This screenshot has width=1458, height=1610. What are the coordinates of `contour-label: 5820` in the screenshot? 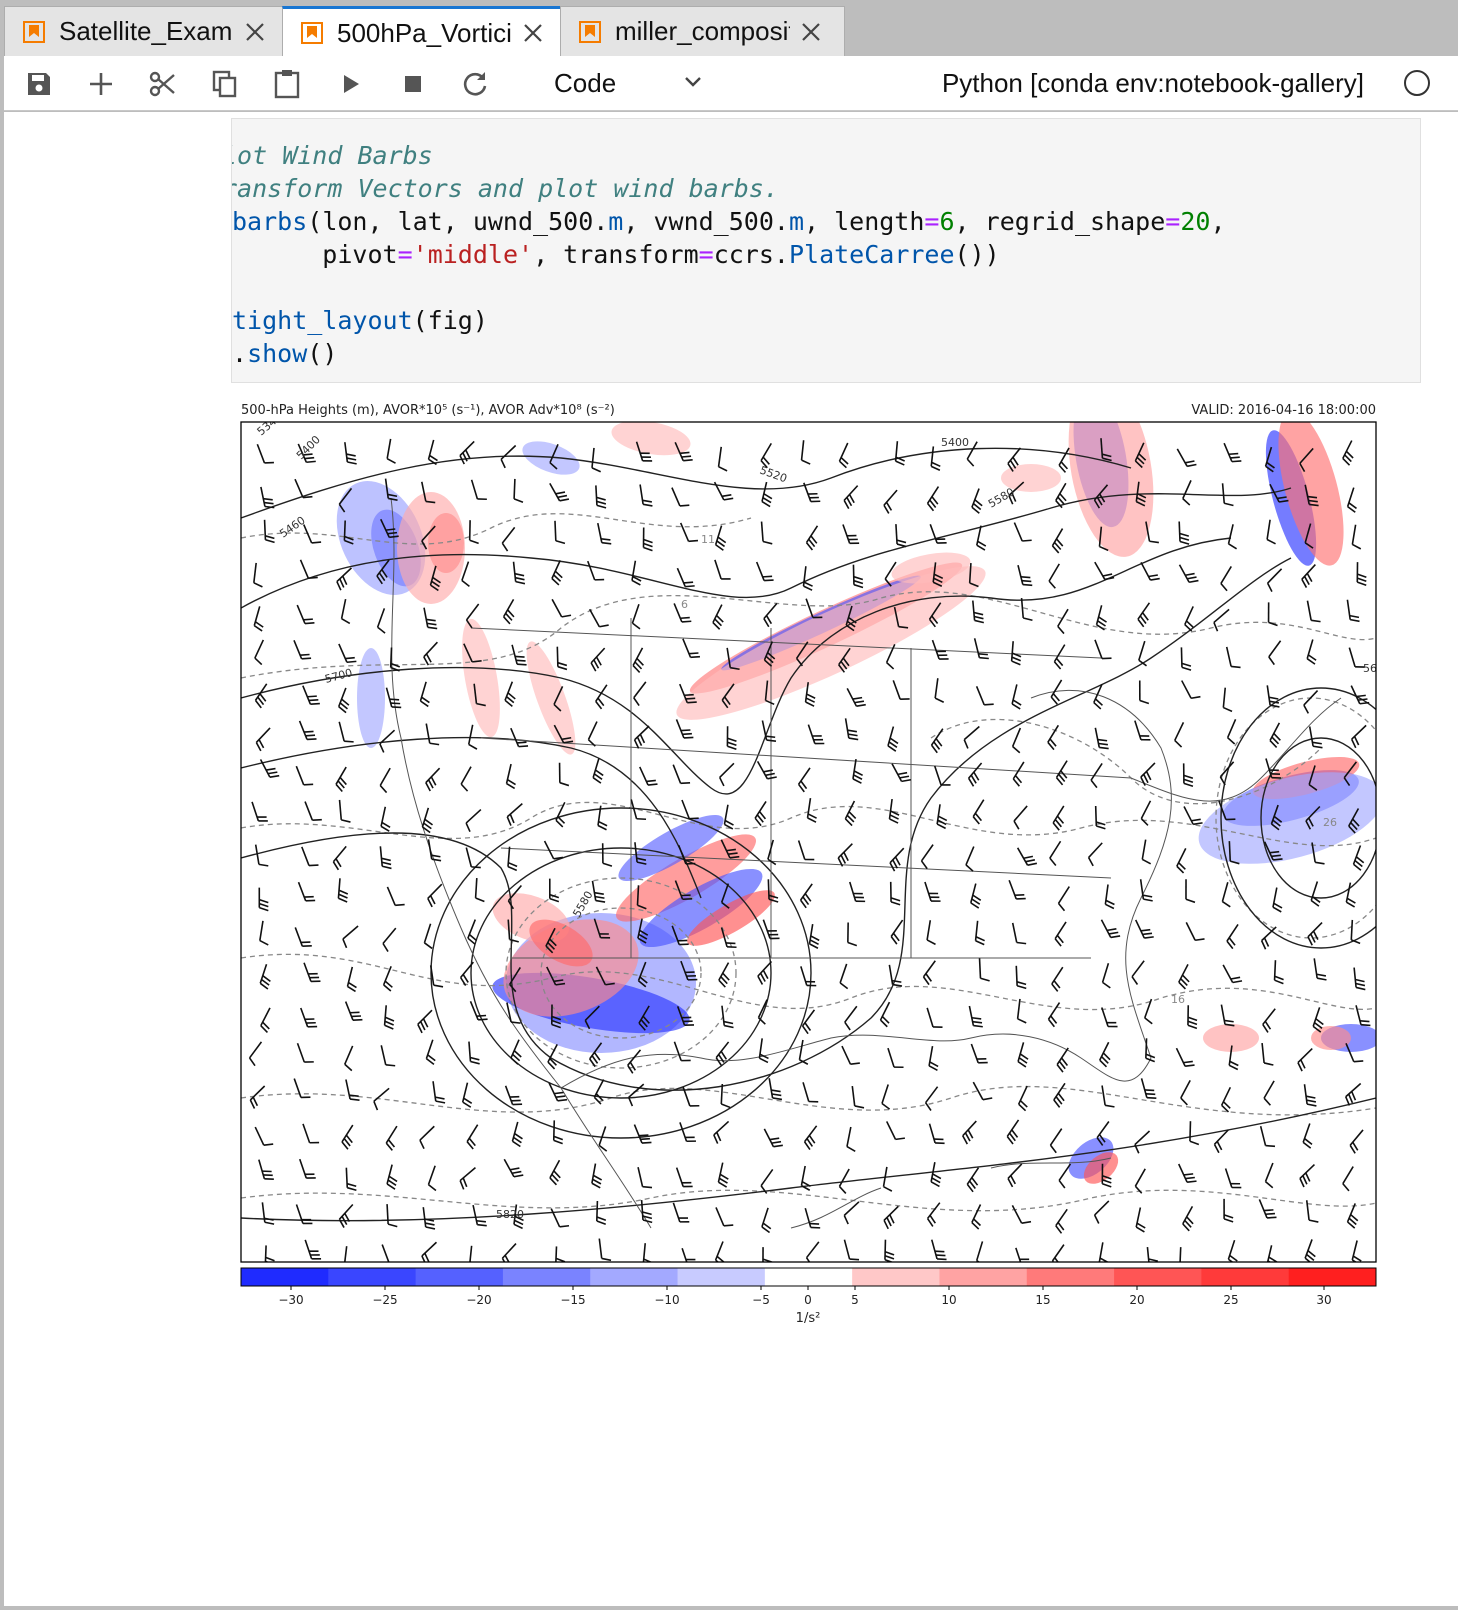 It's located at (510, 1214).